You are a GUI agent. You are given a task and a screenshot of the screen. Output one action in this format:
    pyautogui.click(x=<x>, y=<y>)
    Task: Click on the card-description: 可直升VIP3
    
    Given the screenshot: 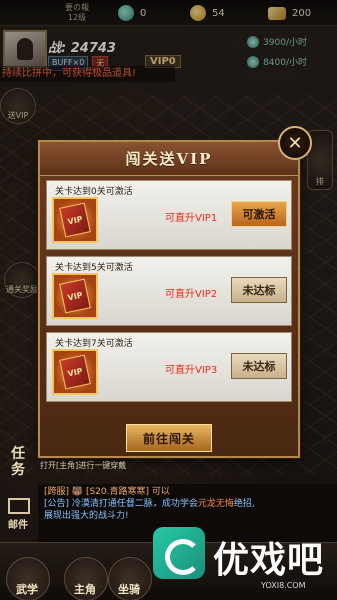 What is the action you would take?
    pyautogui.click(x=191, y=370)
    